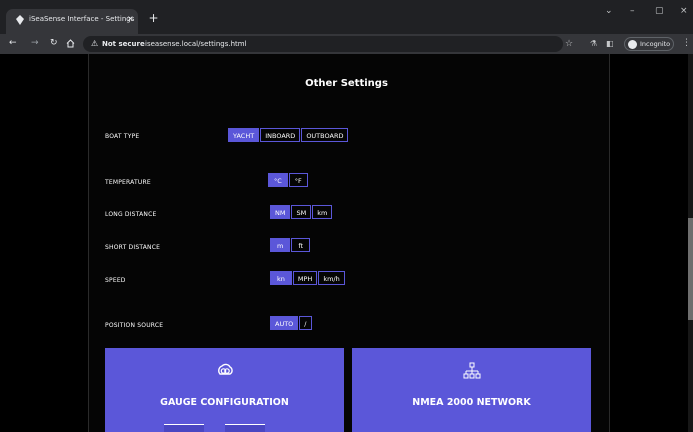  What do you see at coordinates (632, 44) in the screenshot?
I see `incognito-icon` at bounding box center [632, 44].